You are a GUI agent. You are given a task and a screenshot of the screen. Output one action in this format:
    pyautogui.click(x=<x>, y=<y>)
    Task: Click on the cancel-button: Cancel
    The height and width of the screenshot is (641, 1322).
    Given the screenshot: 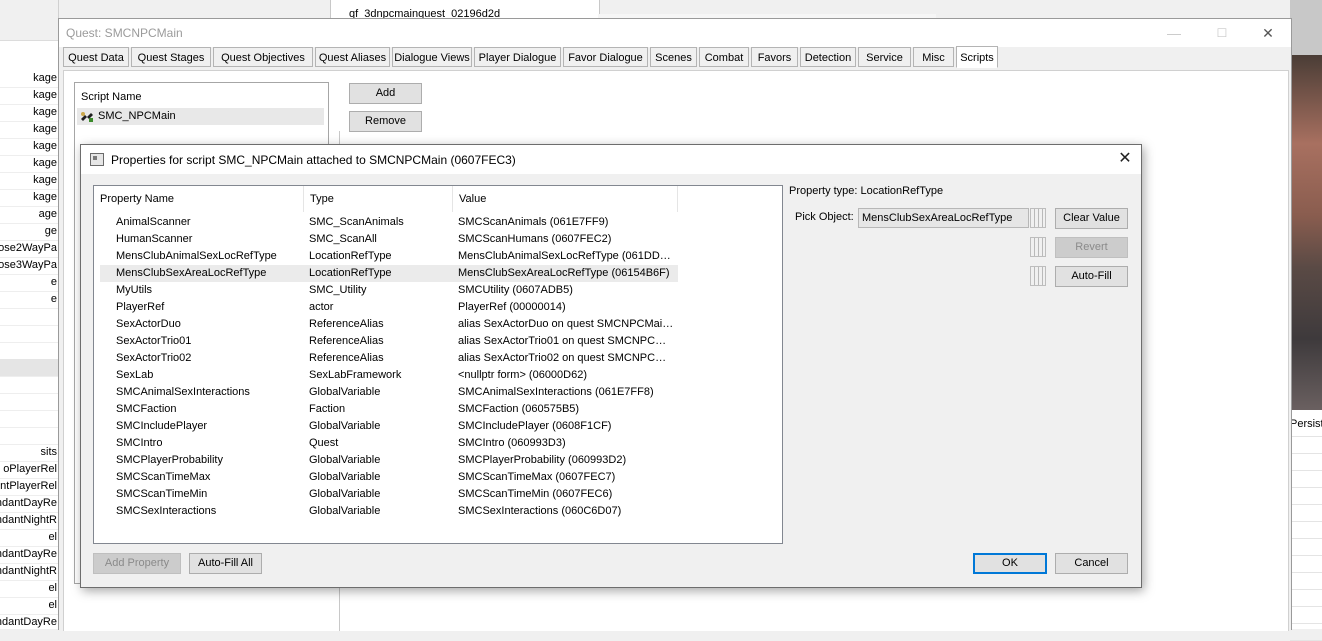 What is the action you would take?
    pyautogui.click(x=1091, y=563)
    